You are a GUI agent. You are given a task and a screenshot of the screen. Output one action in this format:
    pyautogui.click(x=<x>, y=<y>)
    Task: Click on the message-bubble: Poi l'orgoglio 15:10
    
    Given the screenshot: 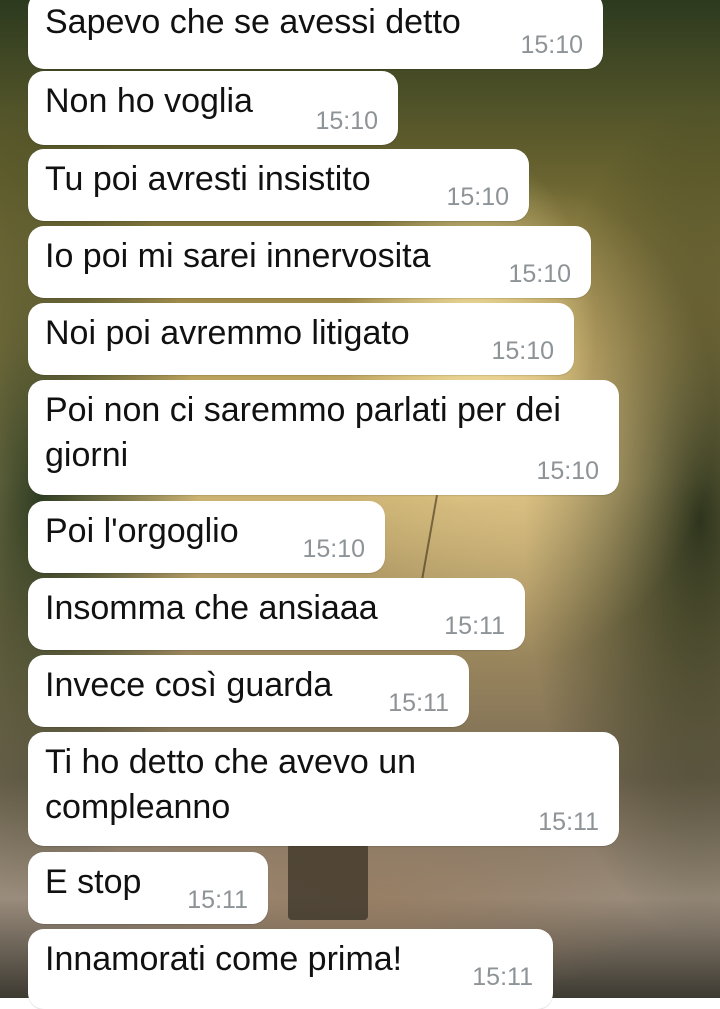 What is the action you would take?
    pyautogui.click(x=206, y=537)
    